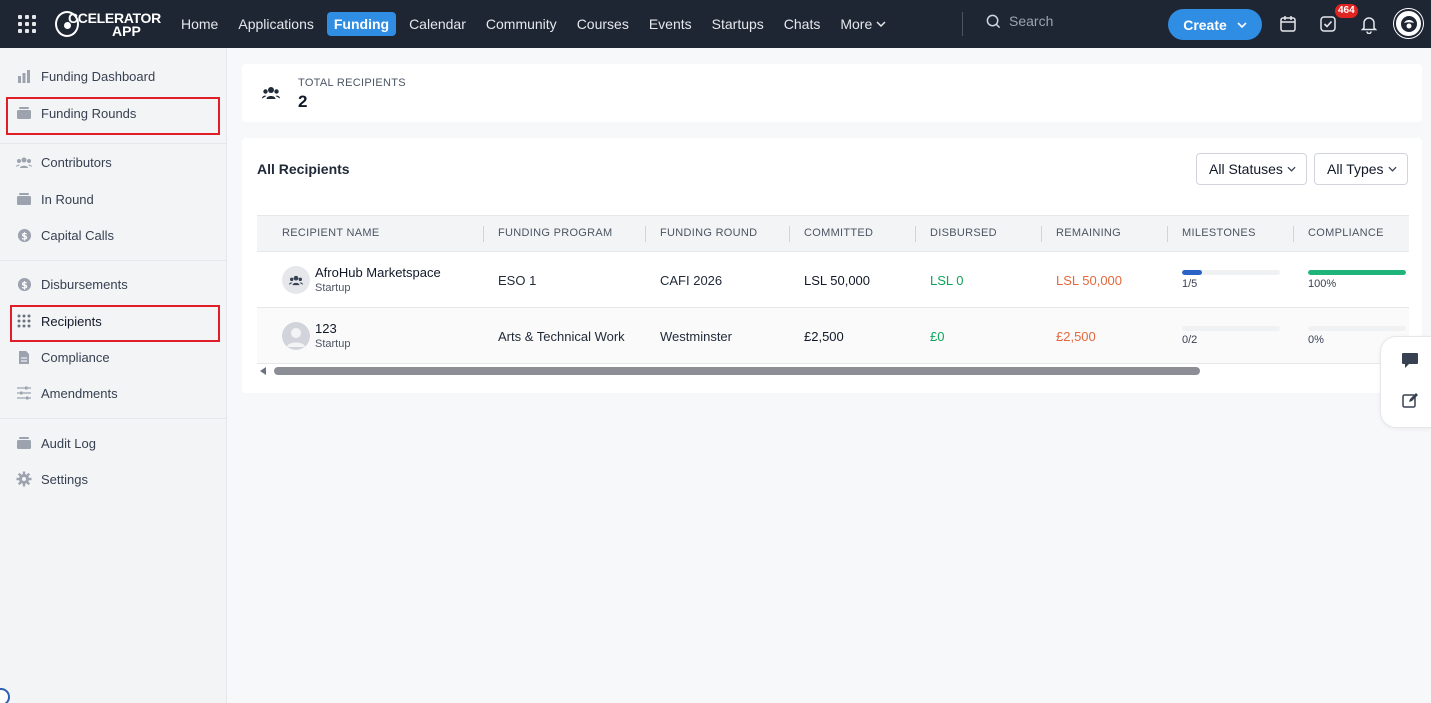 This screenshot has height=703, width=1431. I want to click on dollar-icon: $, so click(24, 284).